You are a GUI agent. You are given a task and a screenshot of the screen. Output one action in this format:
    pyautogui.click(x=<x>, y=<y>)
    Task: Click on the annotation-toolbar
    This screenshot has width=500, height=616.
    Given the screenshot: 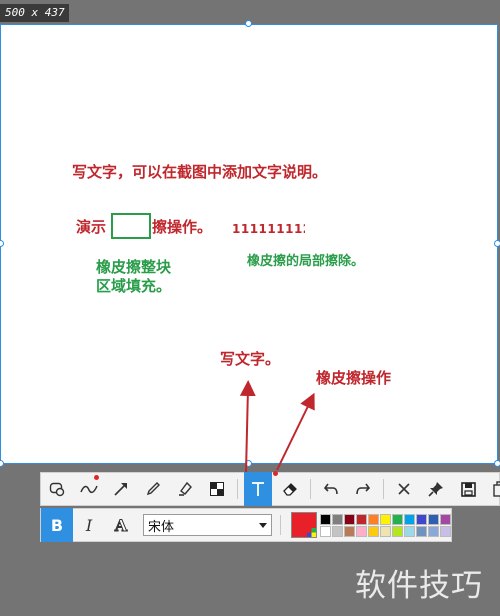 What is the action you would take?
    pyautogui.click(x=270, y=488)
    